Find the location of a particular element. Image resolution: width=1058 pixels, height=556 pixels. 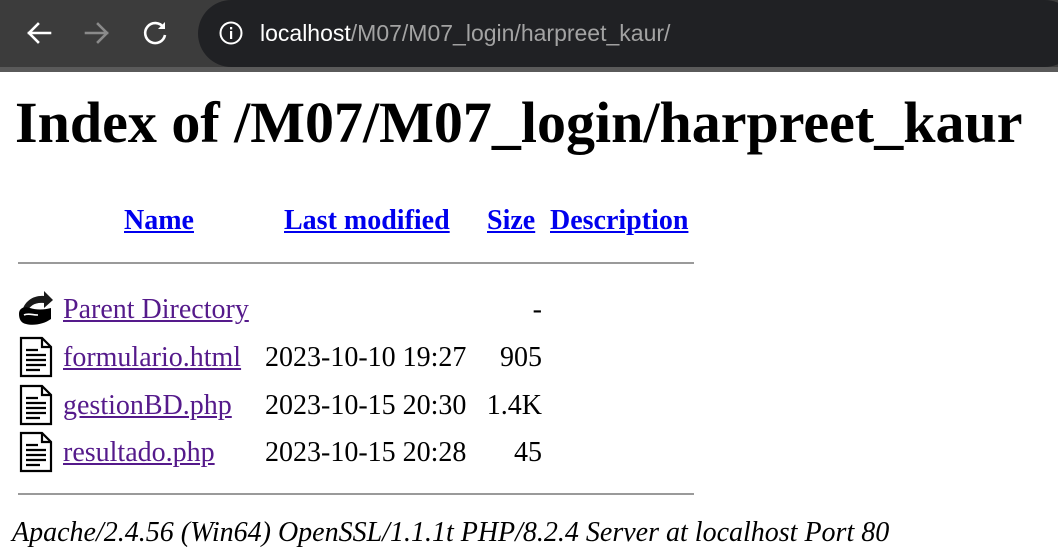

column-header-last-modified: Last modified is located at coordinates (367, 221).